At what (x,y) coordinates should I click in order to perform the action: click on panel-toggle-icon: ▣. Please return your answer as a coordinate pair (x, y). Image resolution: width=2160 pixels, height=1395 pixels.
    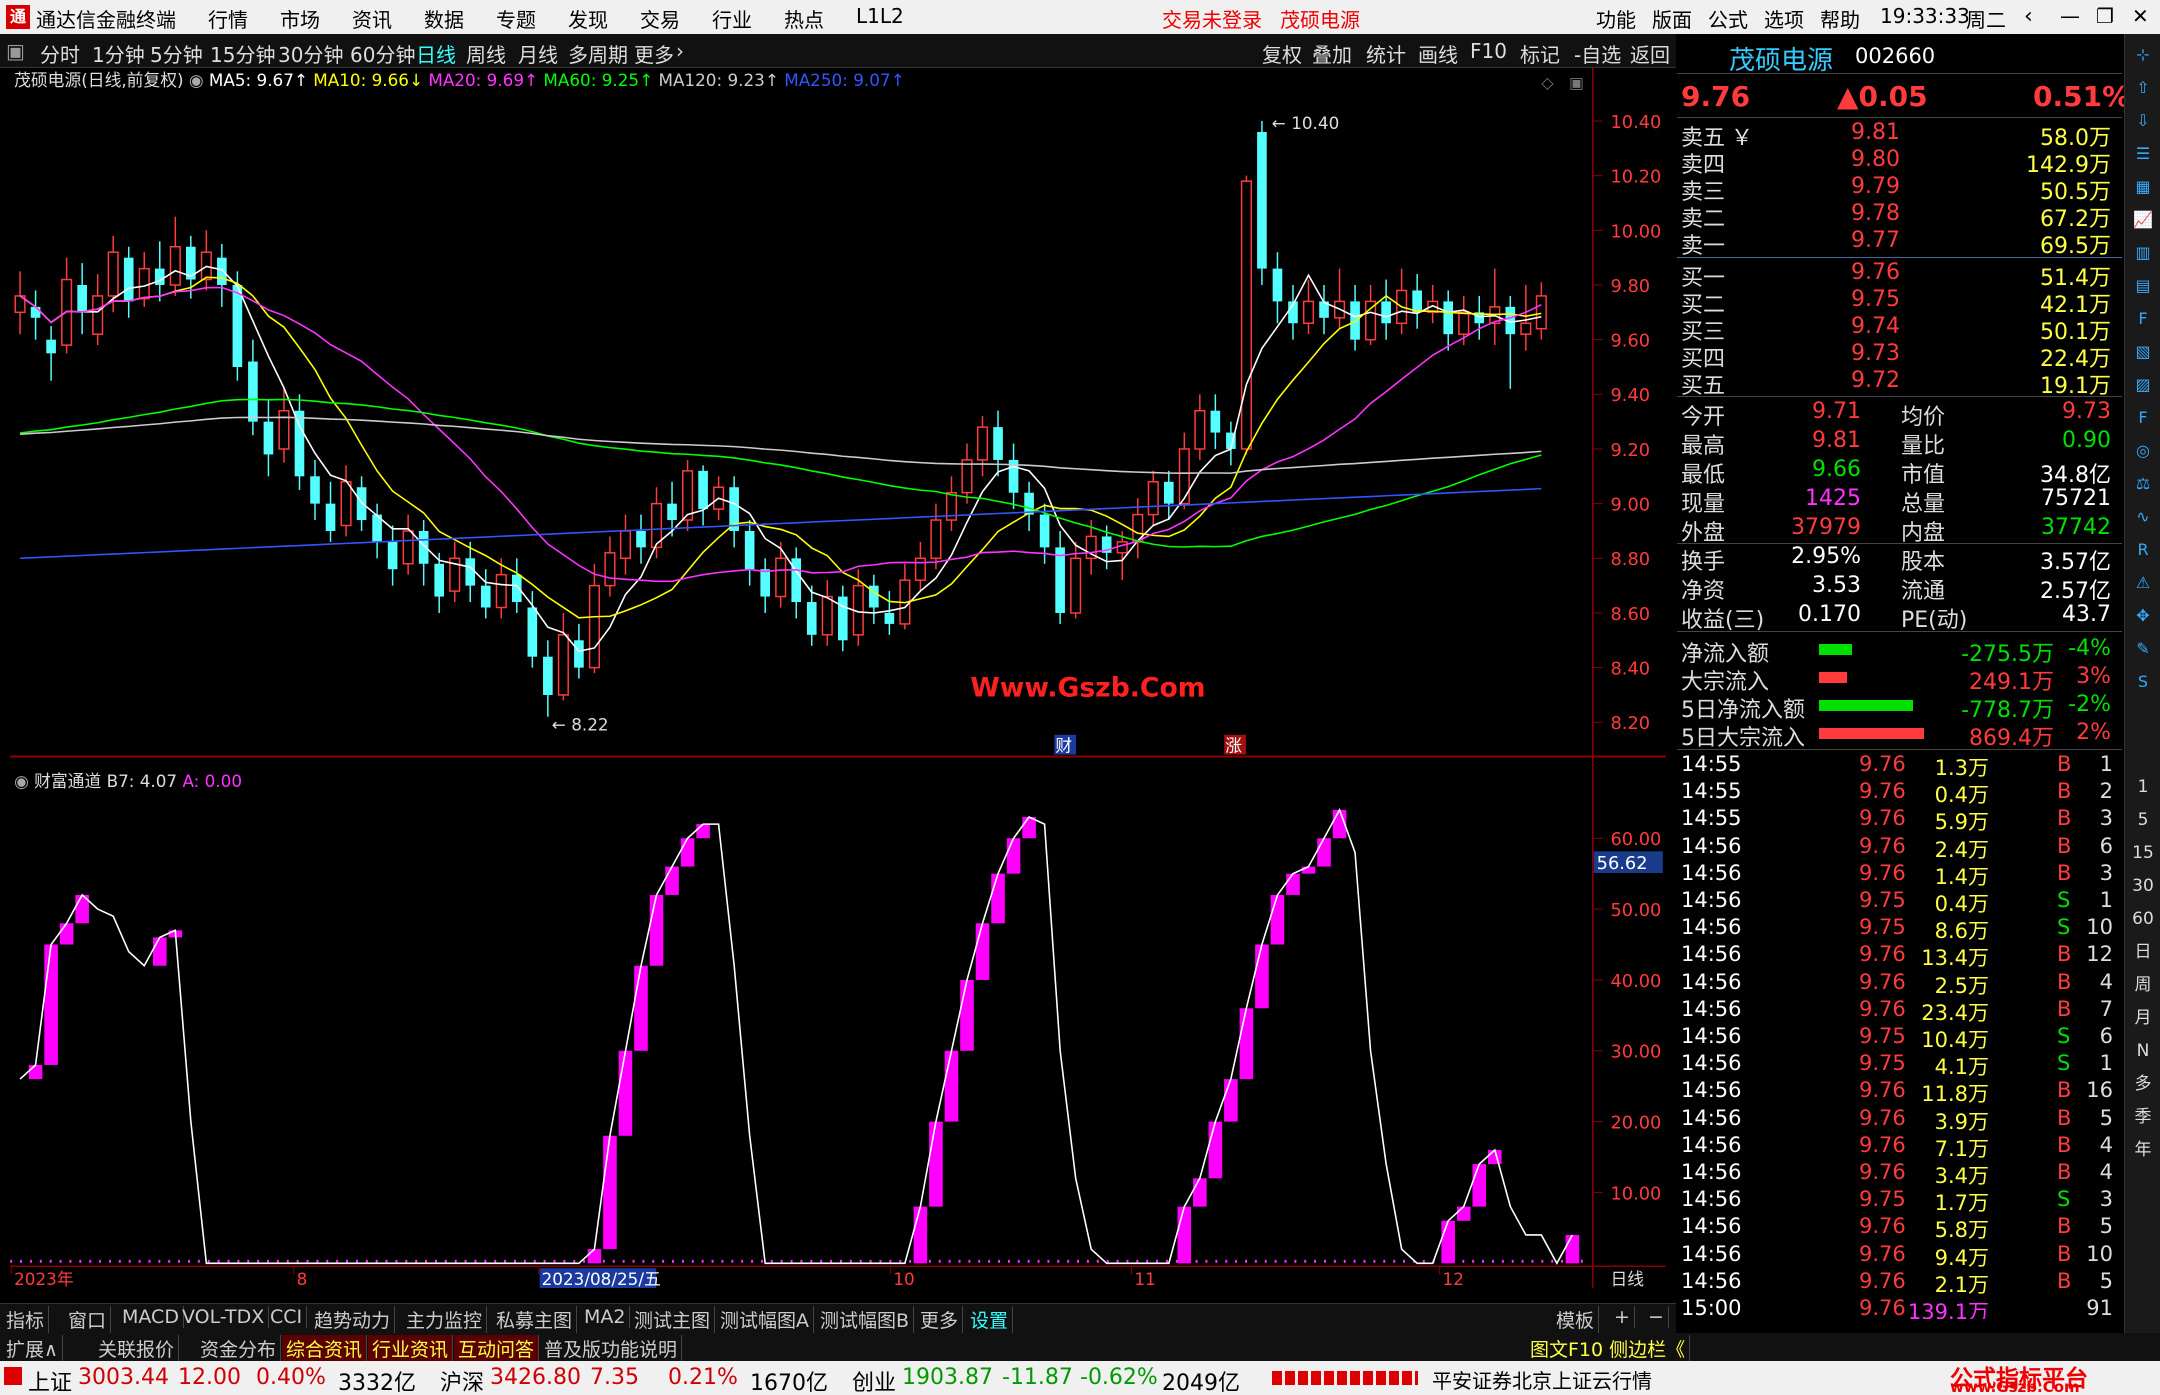
    Looking at the image, I should click on (15, 51).